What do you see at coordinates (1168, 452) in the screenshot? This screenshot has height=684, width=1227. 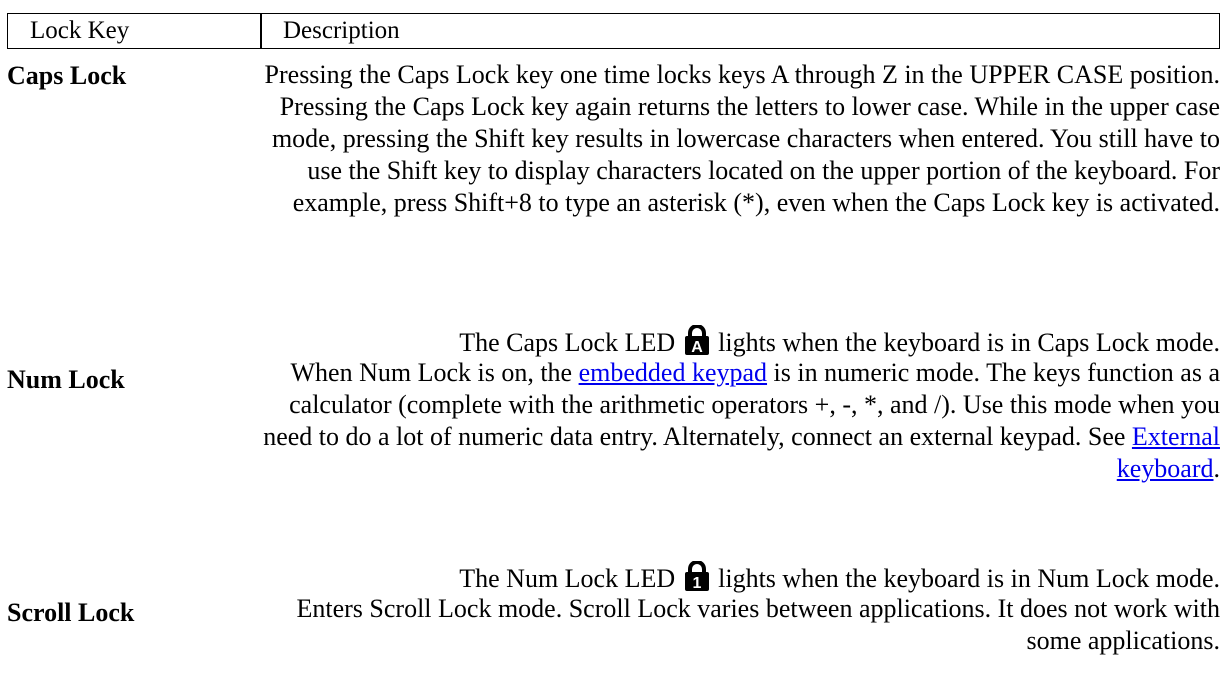 I see `external-keyboard-link: External keyboard` at bounding box center [1168, 452].